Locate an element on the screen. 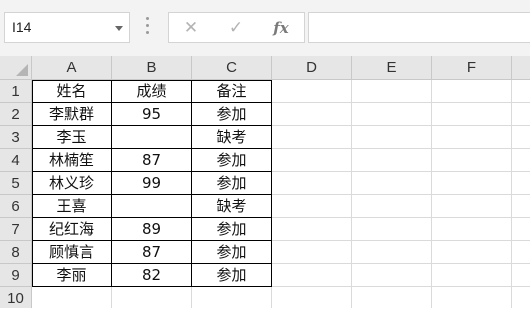  column-header-f: F is located at coordinates (472, 68).